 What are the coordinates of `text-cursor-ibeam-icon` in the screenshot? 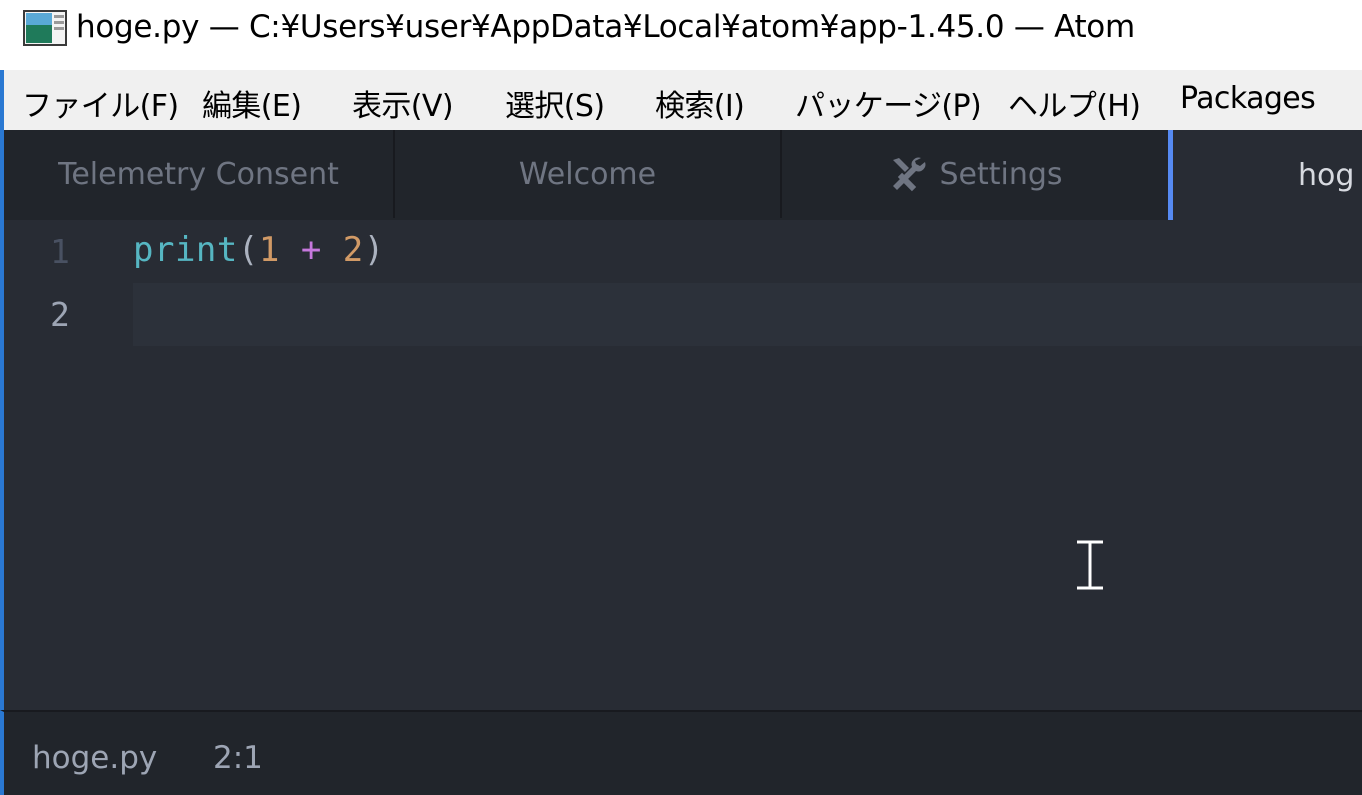 It's located at (1090, 565).